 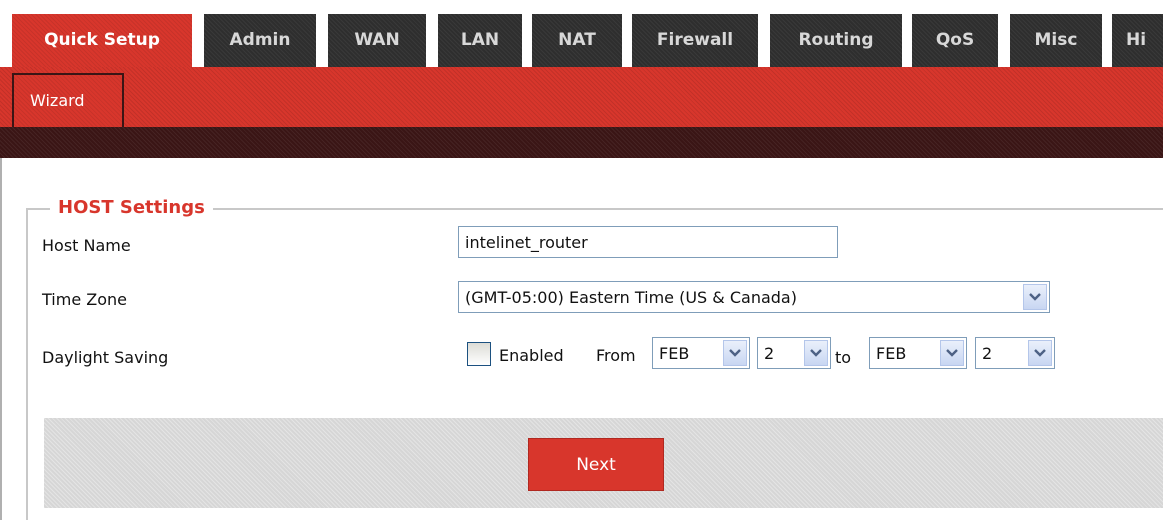 What do you see at coordinates (131, 207) in the screenshot?
I see `section-title: HOST Settings` at bounding box center [131, 207].